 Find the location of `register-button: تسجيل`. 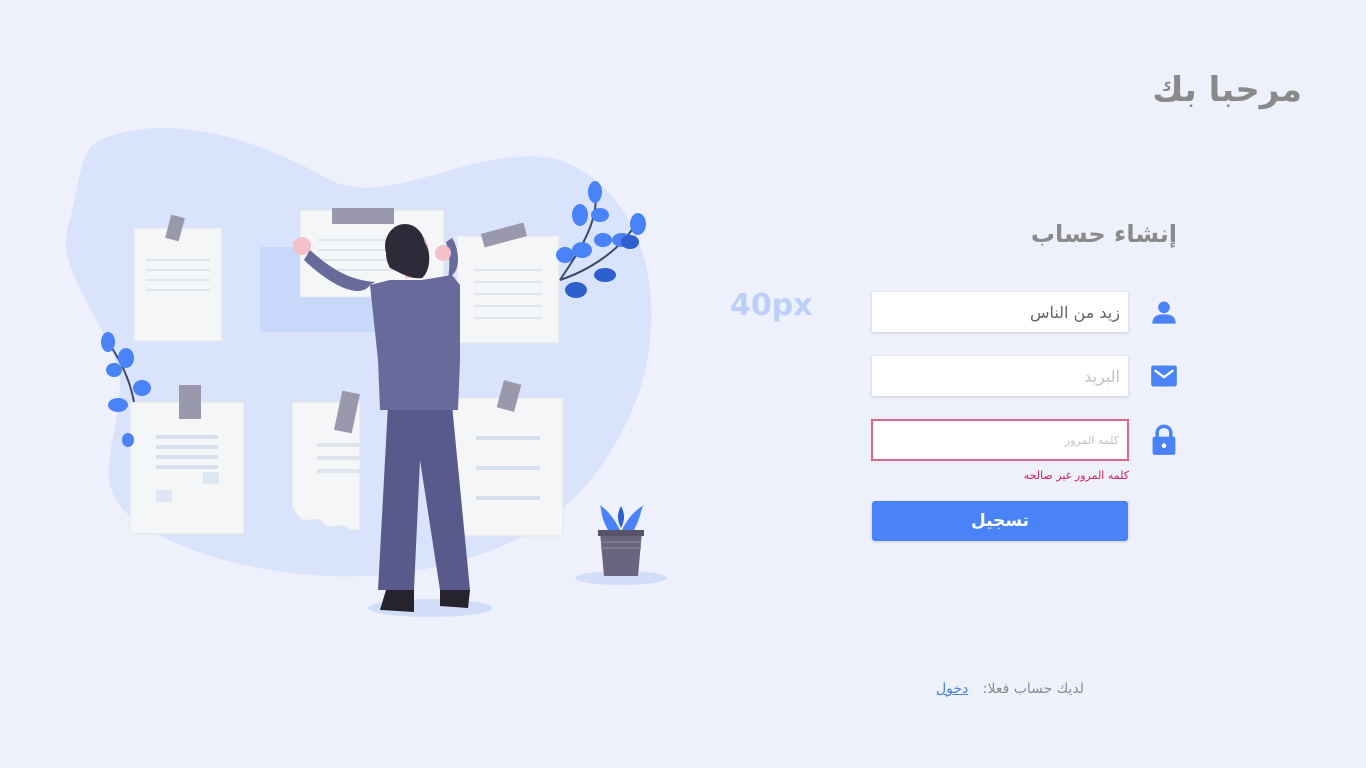

register-button: تسجيل is located at coordinates (1000, 521).